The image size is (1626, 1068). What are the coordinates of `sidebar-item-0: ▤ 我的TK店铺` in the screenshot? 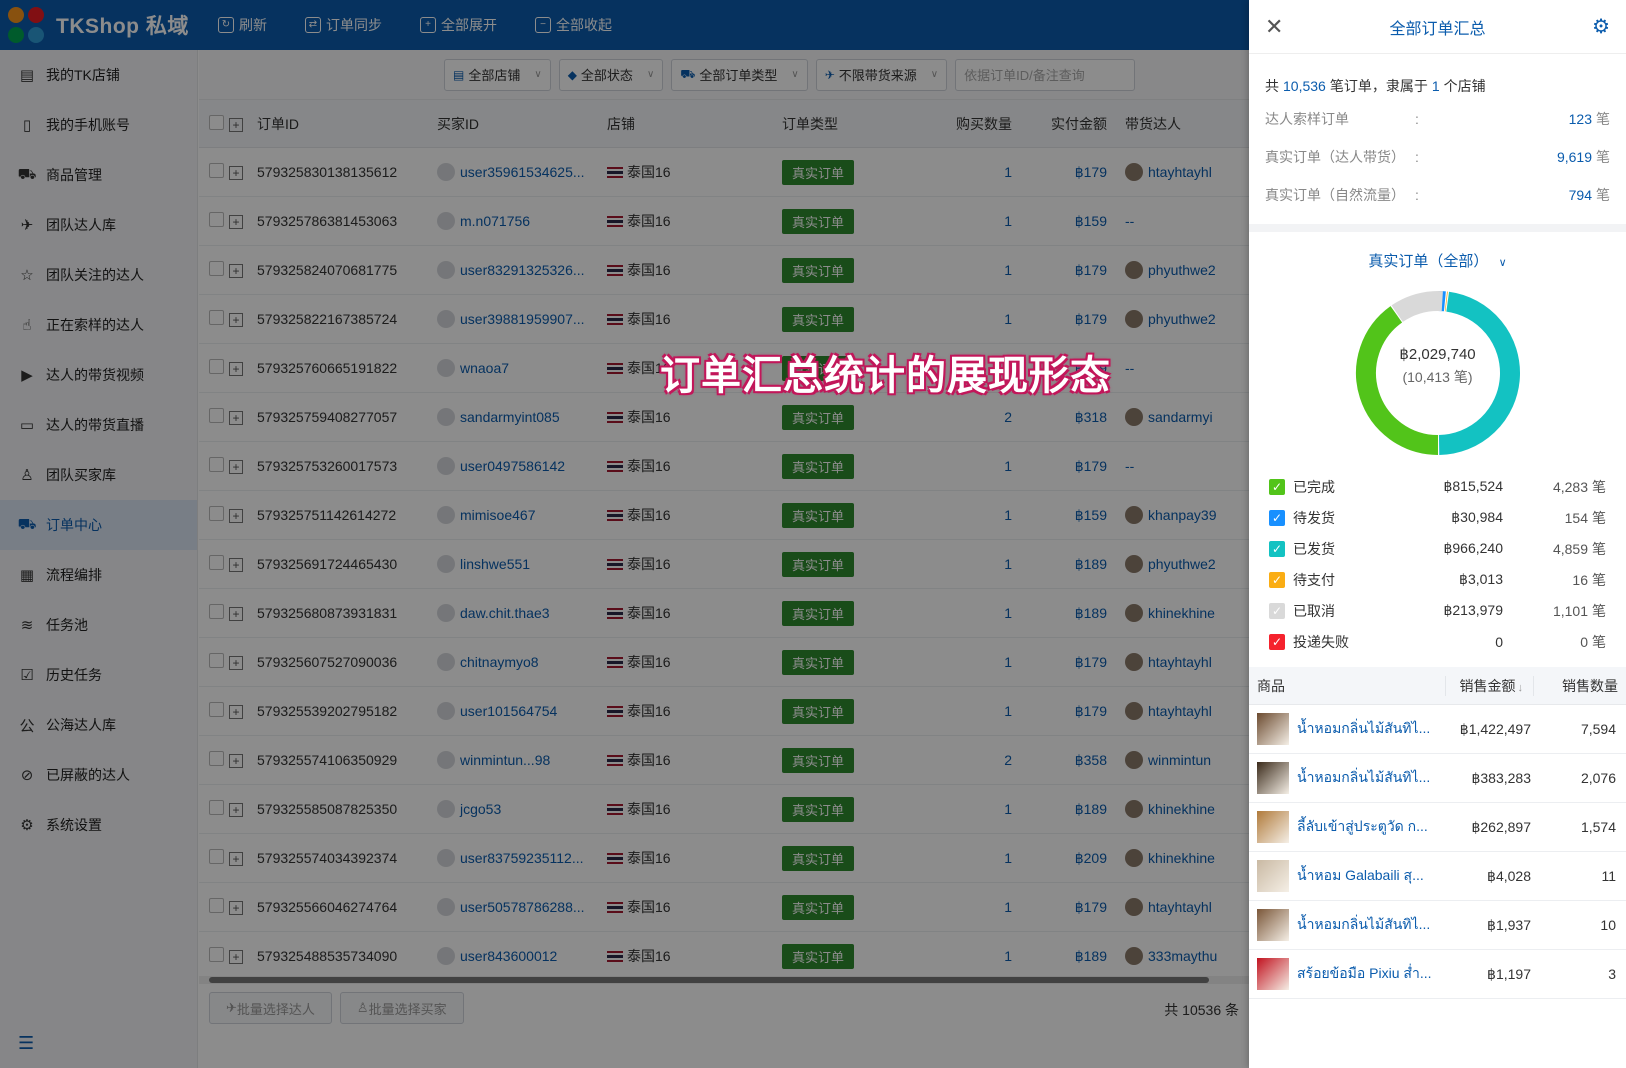 It's located at (98, 75).